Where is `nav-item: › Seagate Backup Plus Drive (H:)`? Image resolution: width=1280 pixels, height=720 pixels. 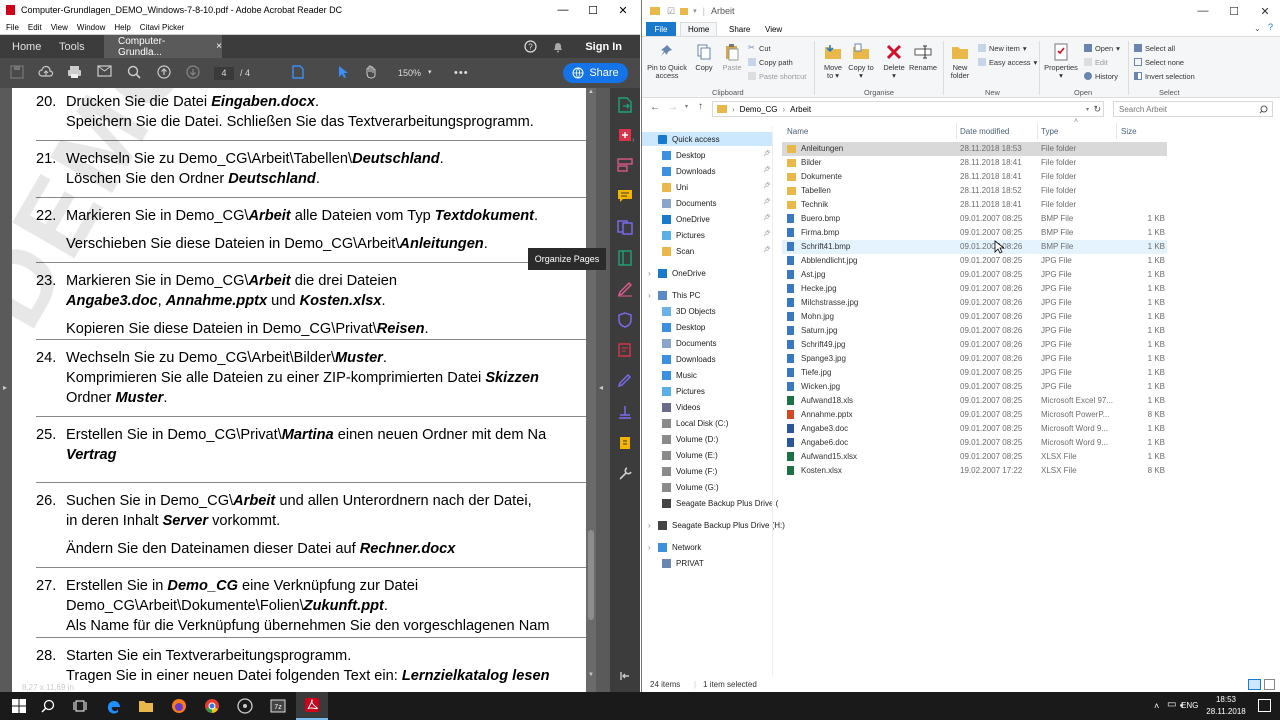 nav-item: › Seagate Backup Plus Drive (H:) is located at coordinates (716, 525).